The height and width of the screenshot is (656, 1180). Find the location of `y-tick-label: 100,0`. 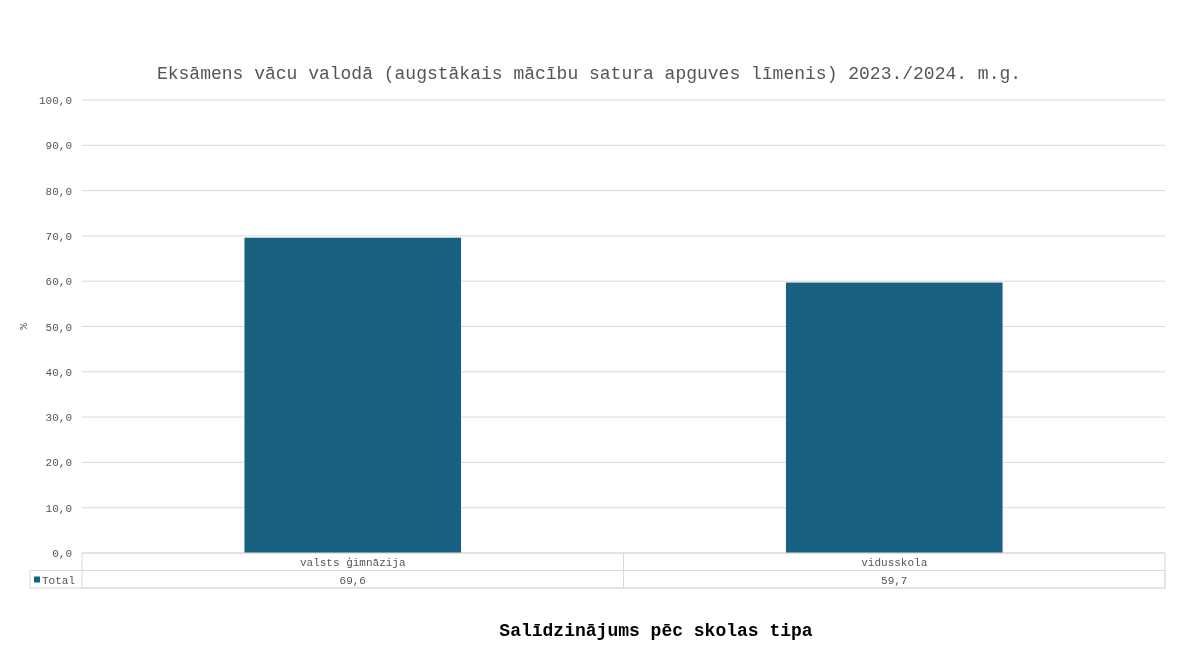

y-tick-label: 100,0 is located at coordinates (55, 101).